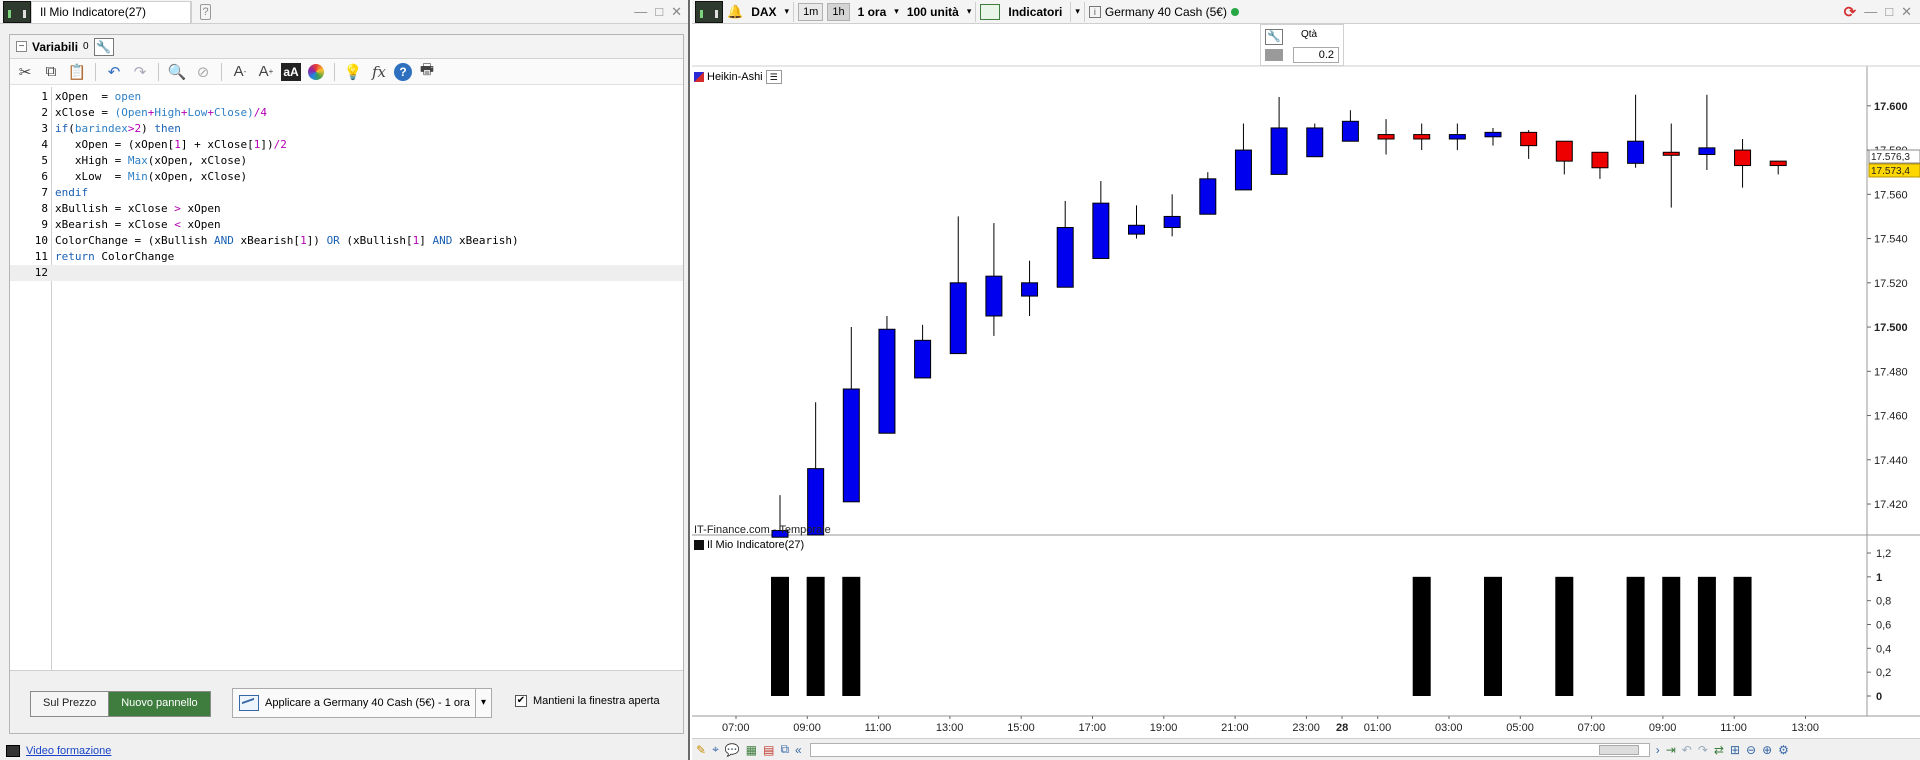  Describe the element at coordinates (1229, 749) in the screenshot. I see `time-scrollbar` at that location.